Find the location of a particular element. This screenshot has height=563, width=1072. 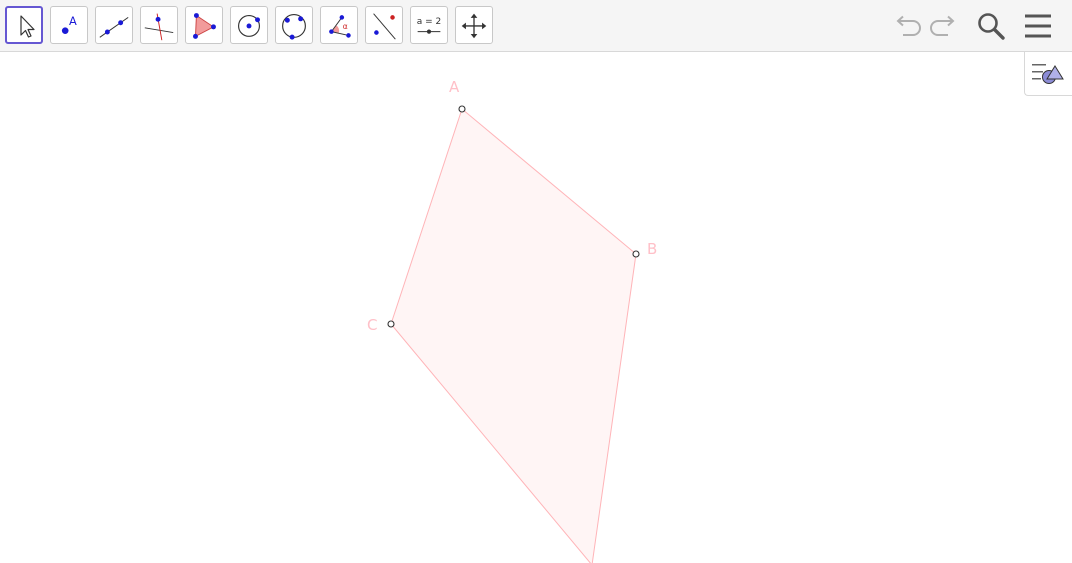

tool-slider: a = 2 is located at coordinates (429, 25).